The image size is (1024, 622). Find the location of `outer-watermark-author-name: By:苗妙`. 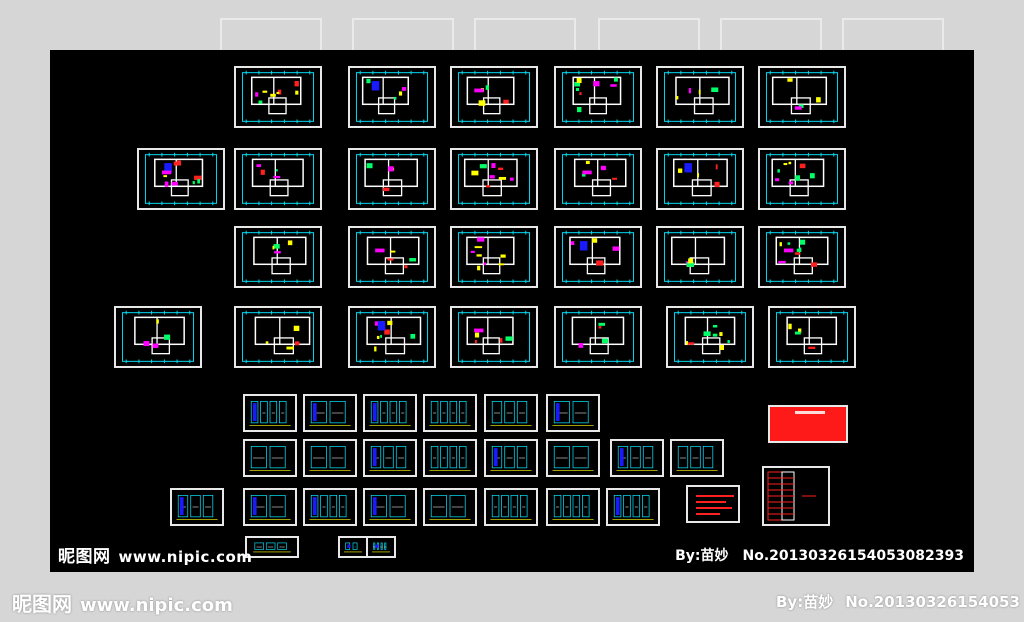

outer-watermark-author-name: By:苗妙 is located at coordinates (805, 602).